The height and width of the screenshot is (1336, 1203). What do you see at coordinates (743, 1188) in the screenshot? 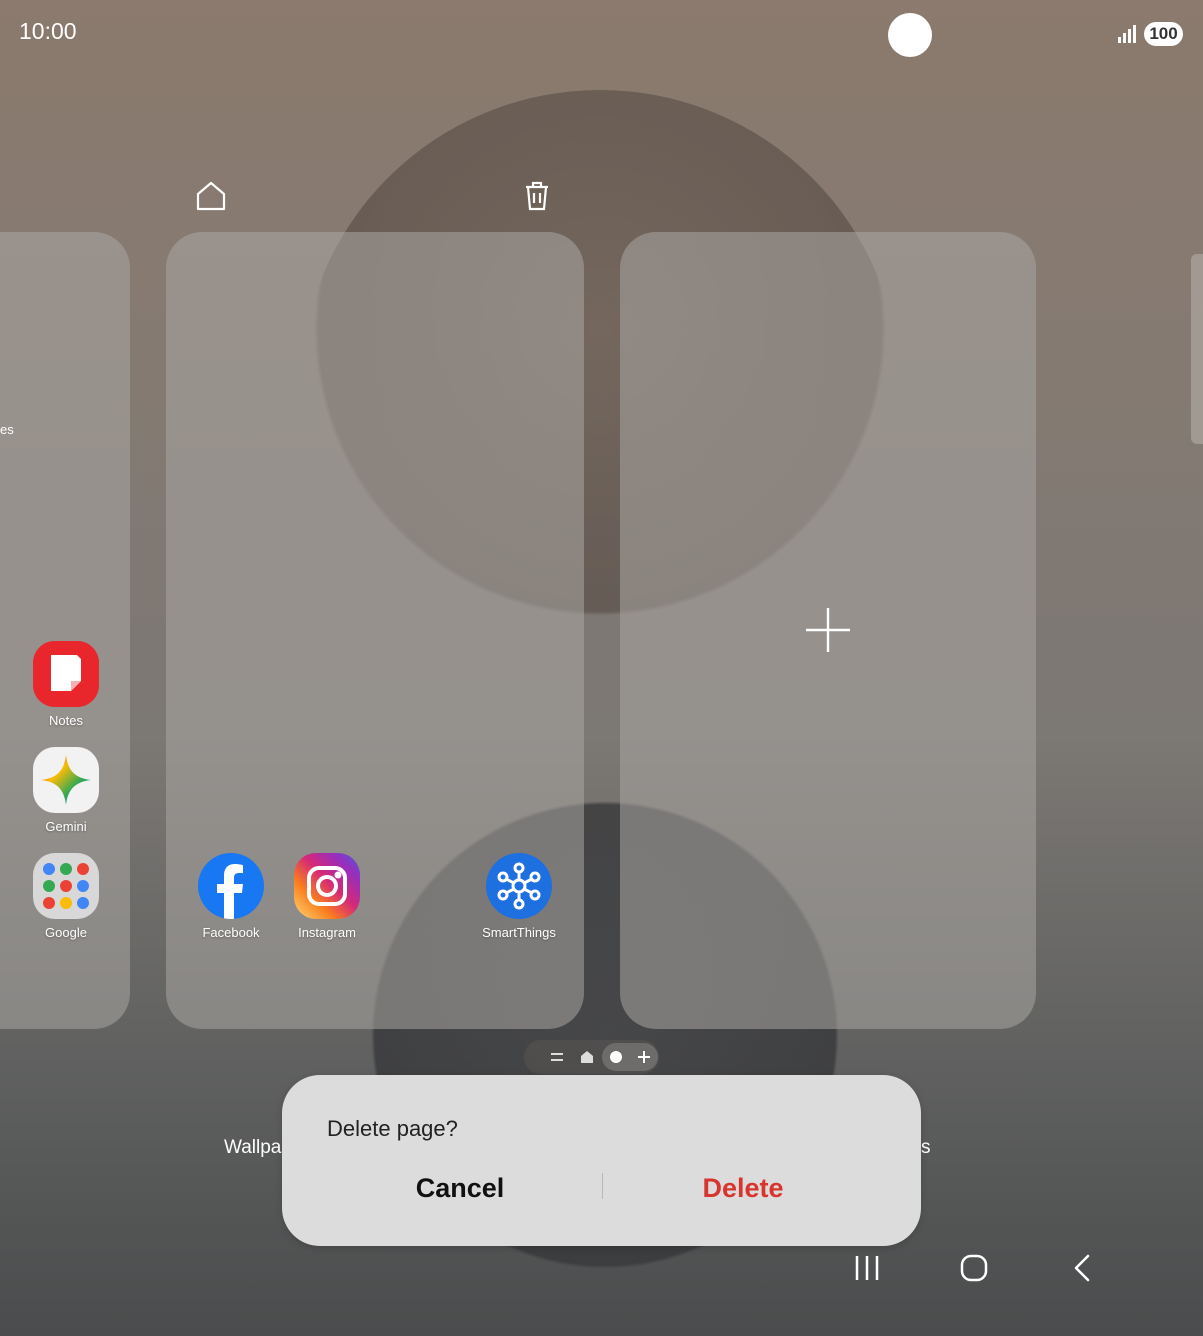
I see `delete-button: Delete` at bounding box center [743, 1188].